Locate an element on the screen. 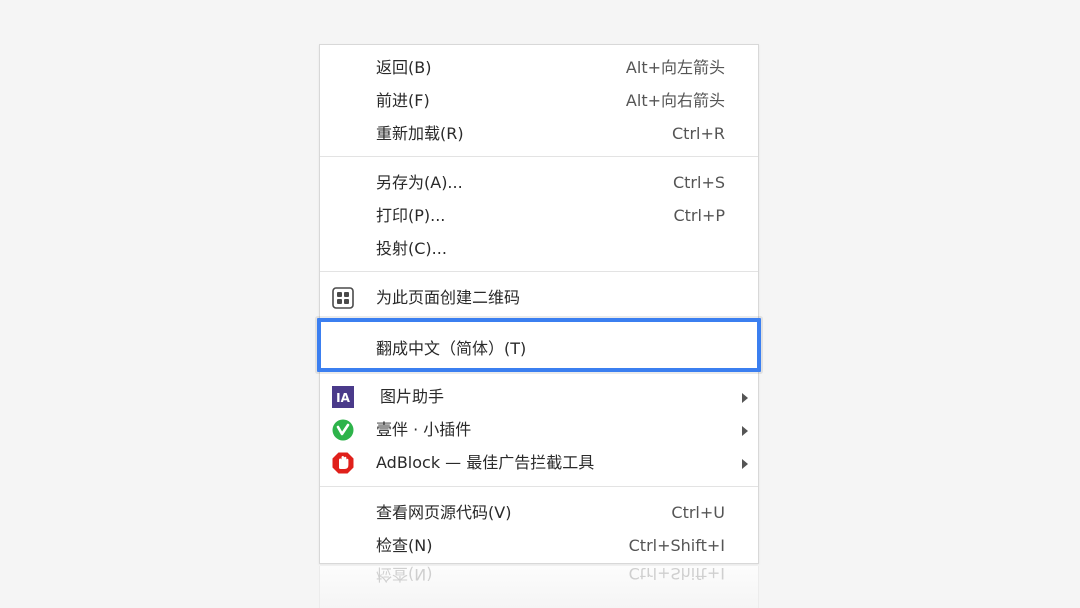  menu-item-image-helper: IA 图片助手 is located at coordinates (539, 397).